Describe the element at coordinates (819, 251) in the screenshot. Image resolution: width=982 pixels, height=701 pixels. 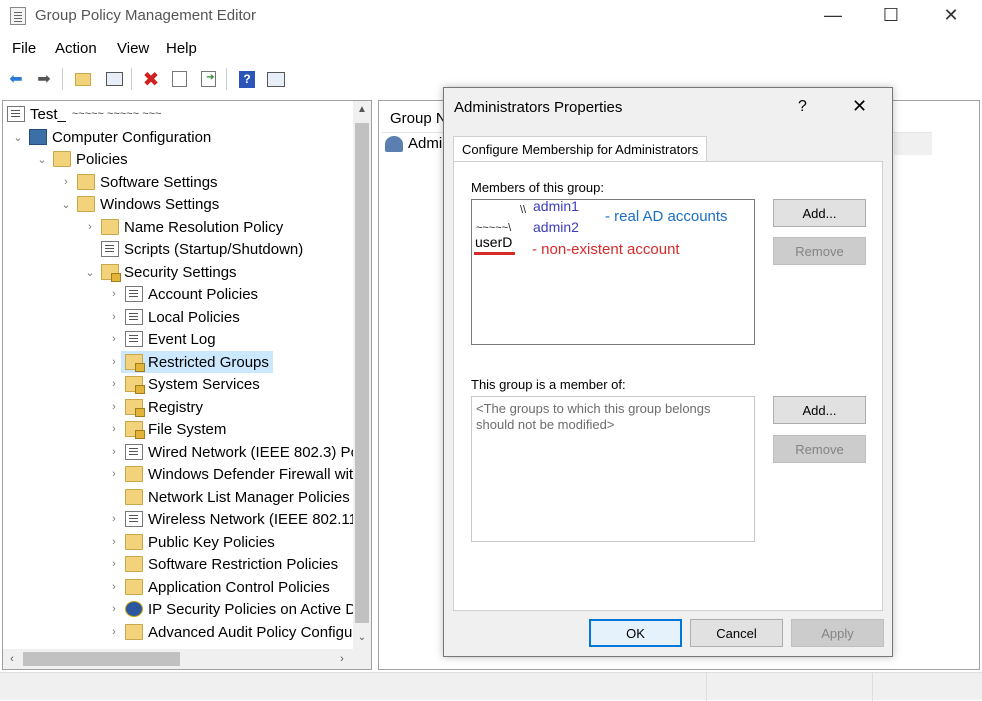
I see `members-remove-button: Remove` at that location.